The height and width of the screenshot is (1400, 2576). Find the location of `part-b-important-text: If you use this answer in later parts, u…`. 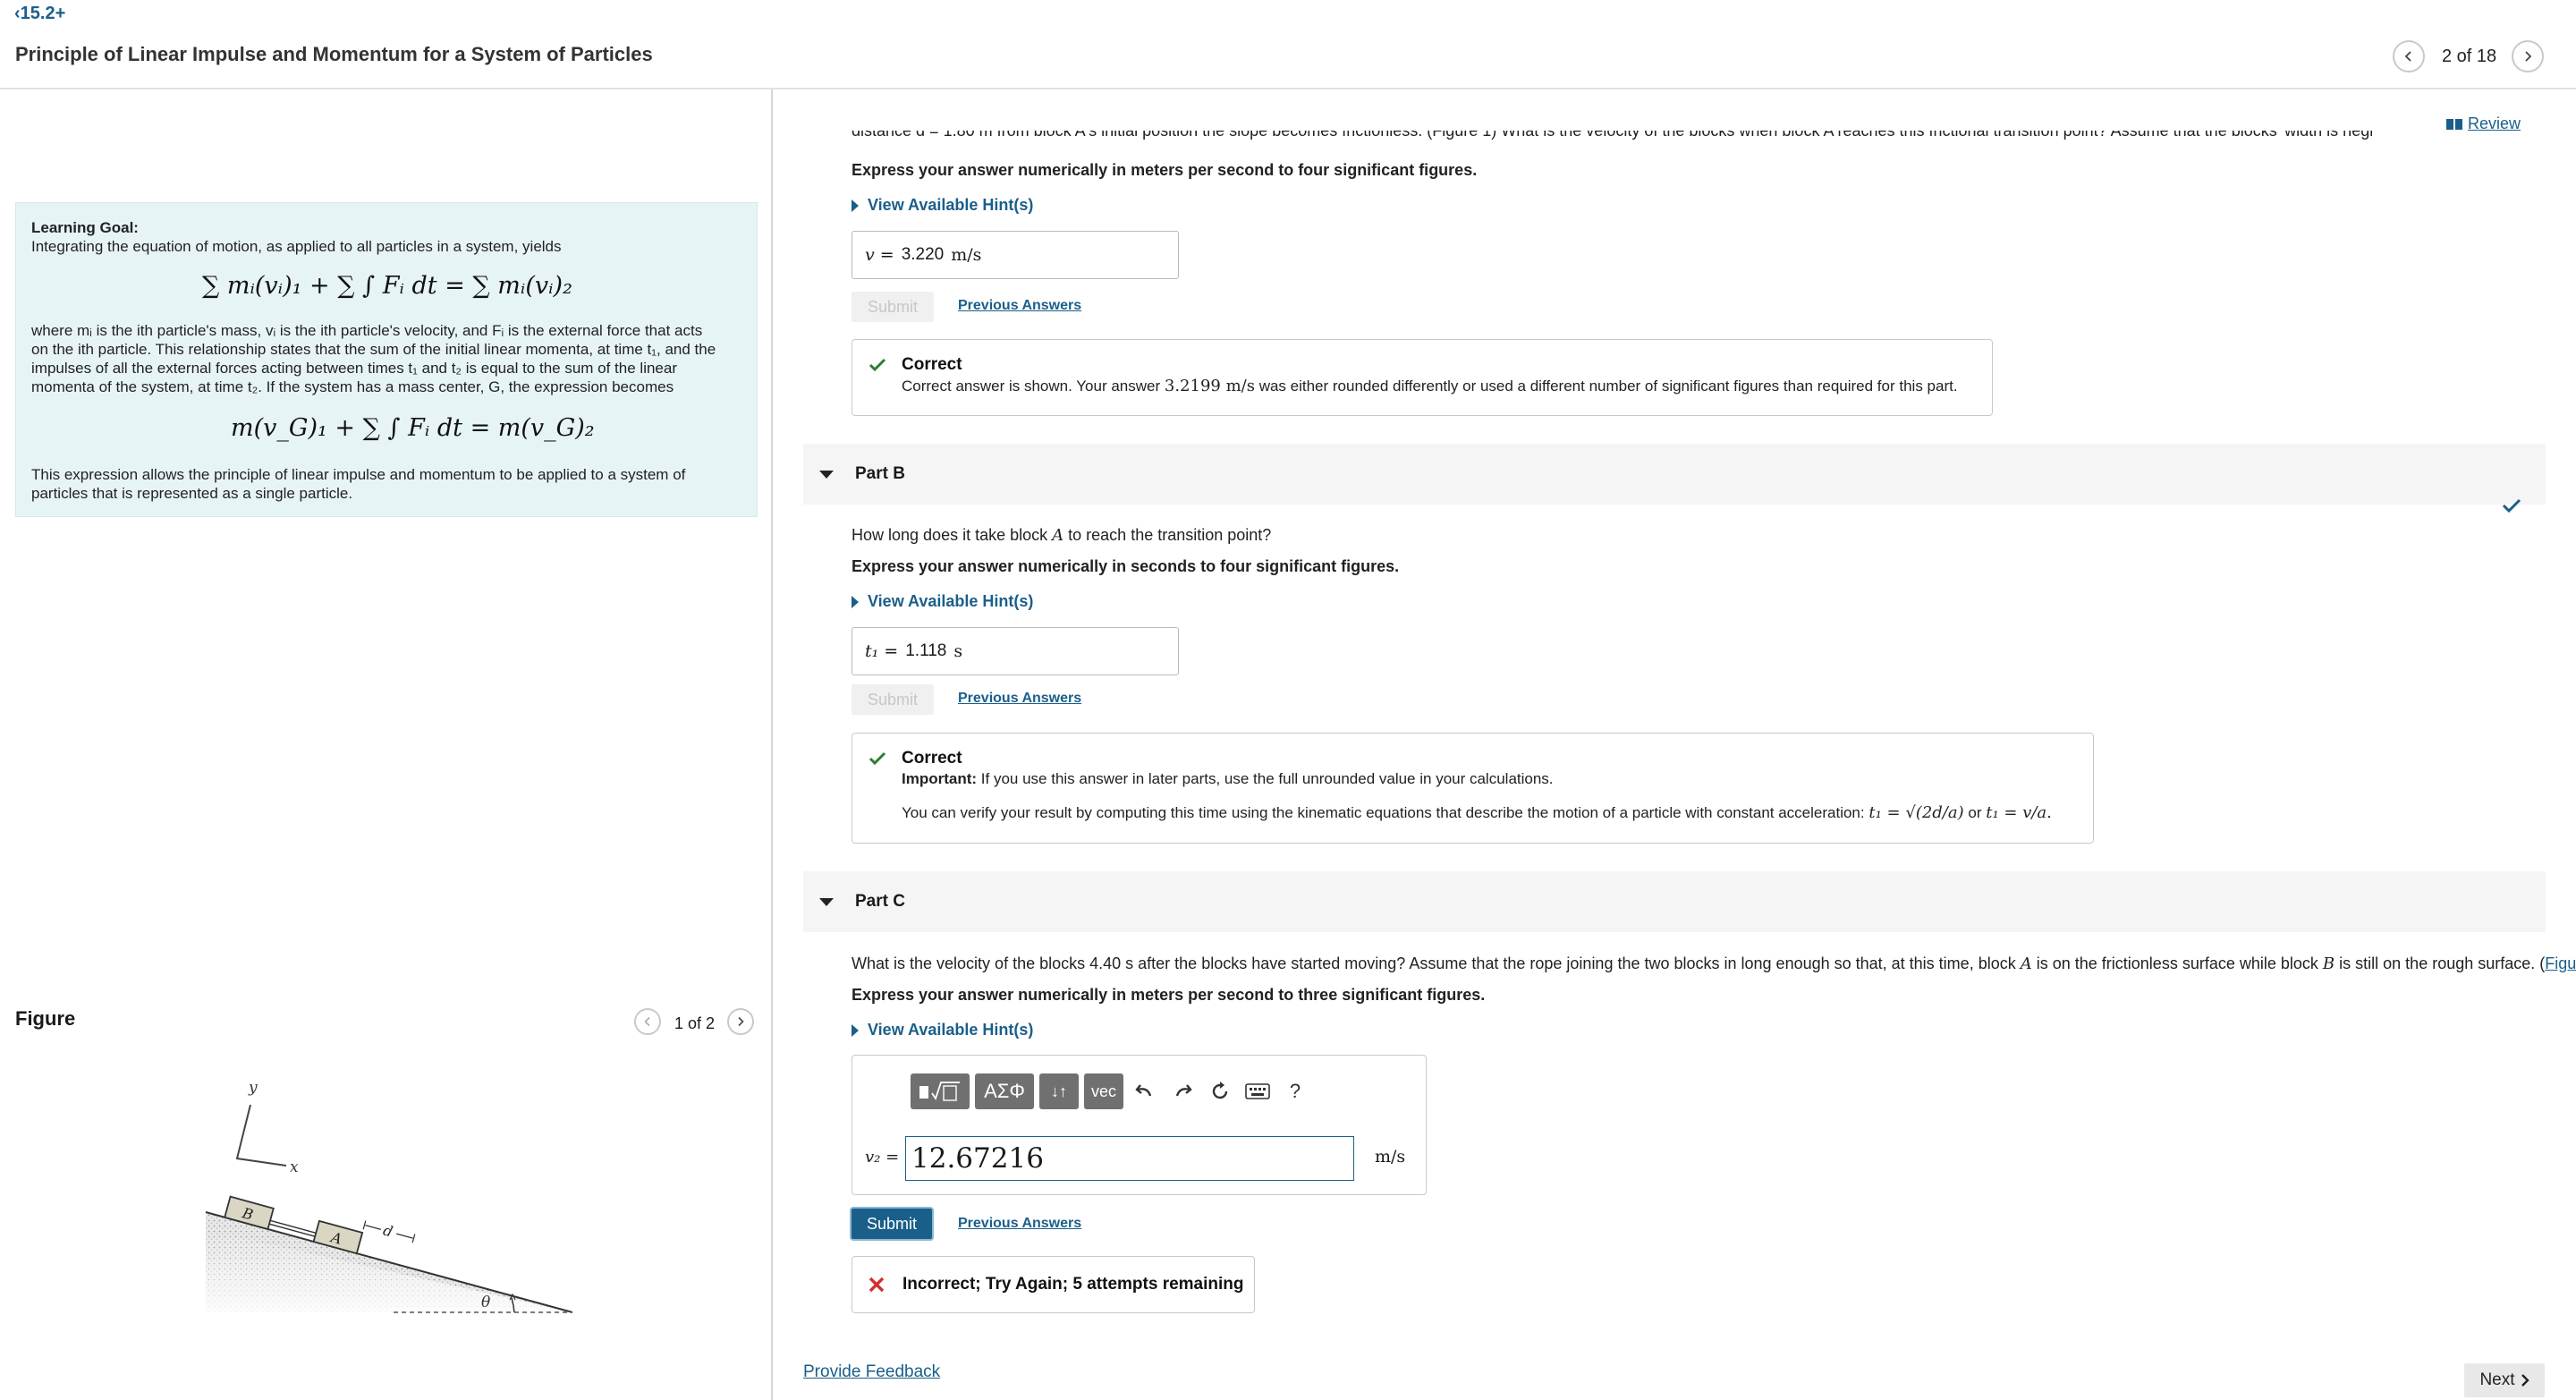

part-b-important-text: If you use this answer in later parts, u… is located at coordinates (1267, 778).